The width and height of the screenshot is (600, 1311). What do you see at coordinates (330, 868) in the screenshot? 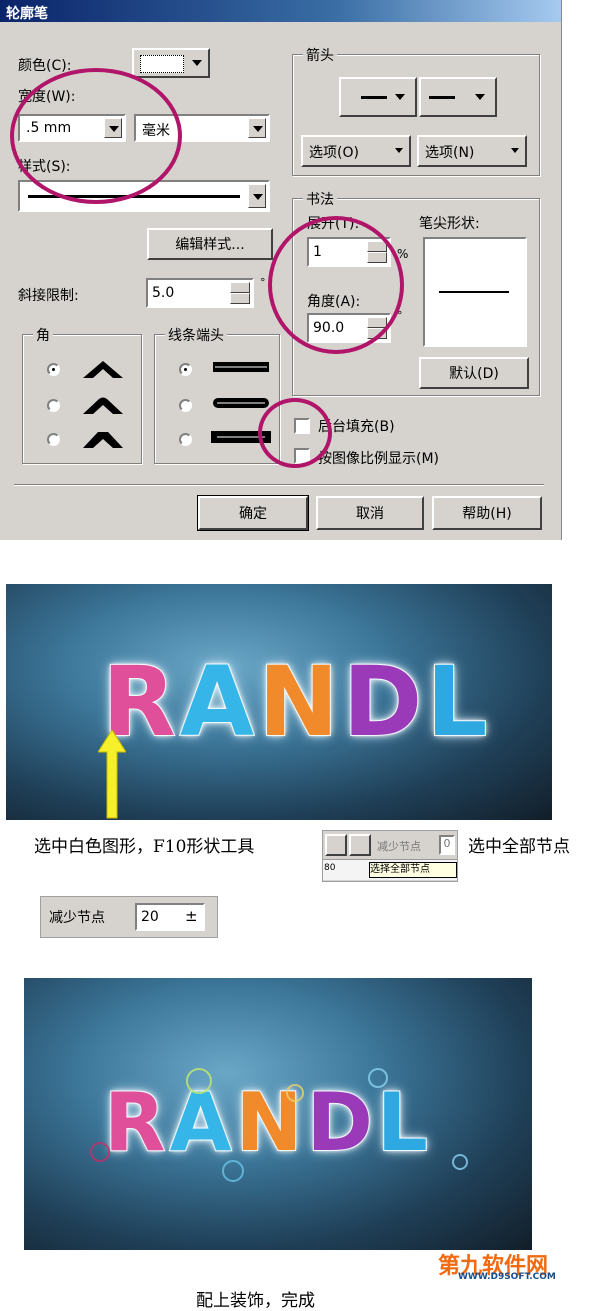
I see `ruler-label: 80` at bounding box center [330, 868].